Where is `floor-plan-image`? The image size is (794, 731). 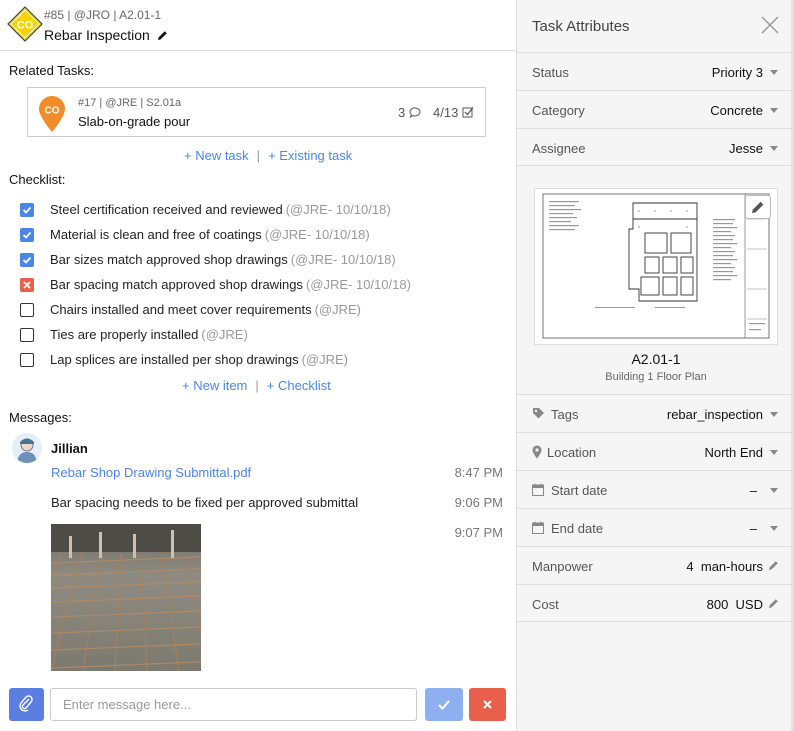
floor-plan-image is located at coordinates (656, 266).